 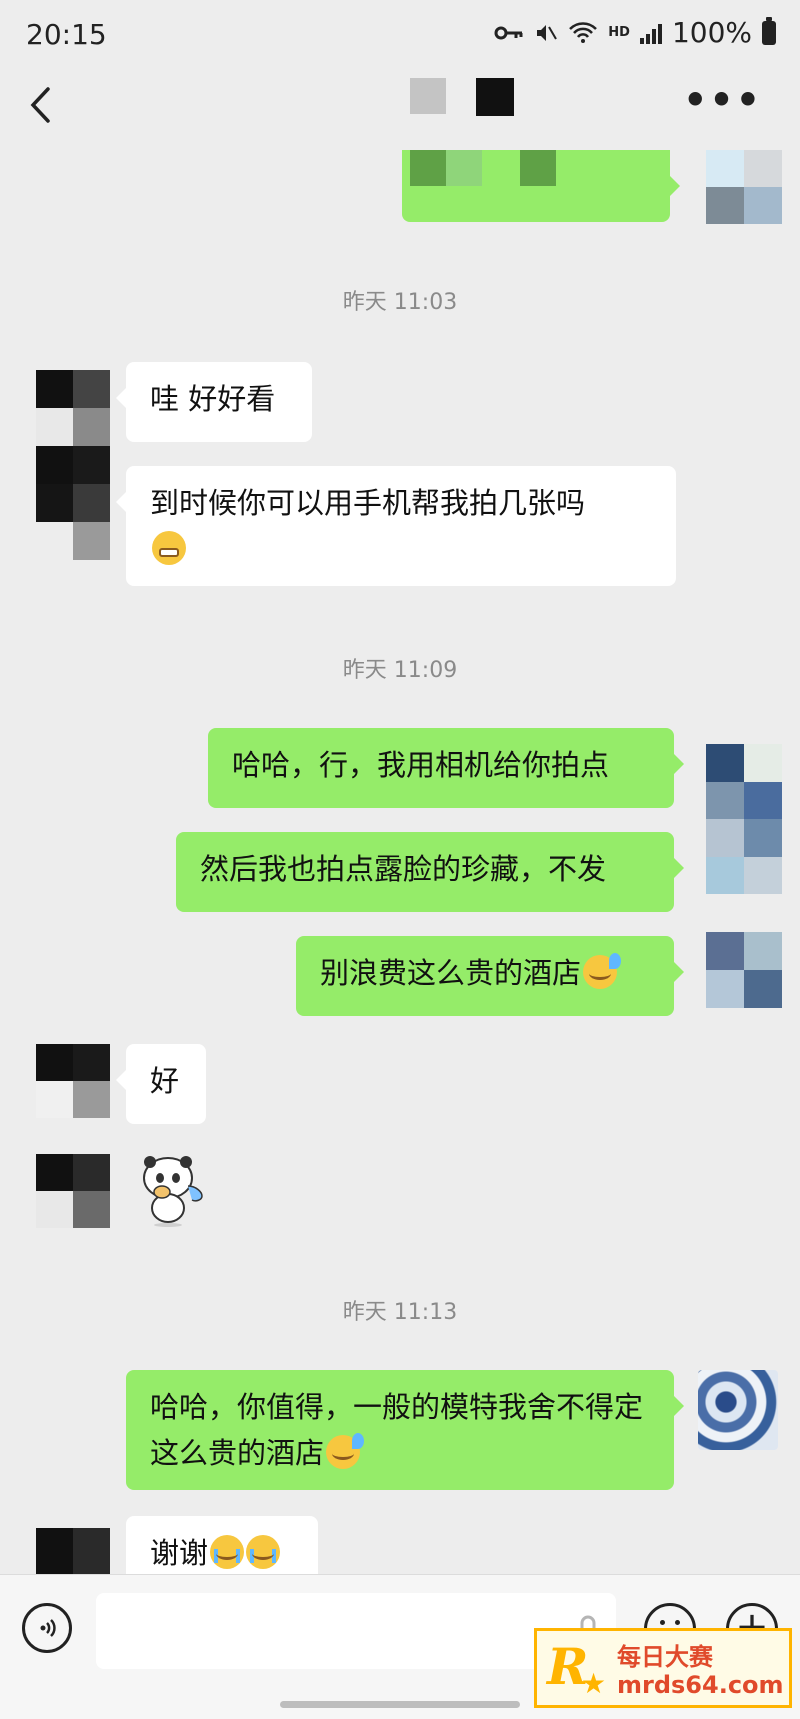 I want to click on panda-sticker-icon, so click(x=173, y=1188).